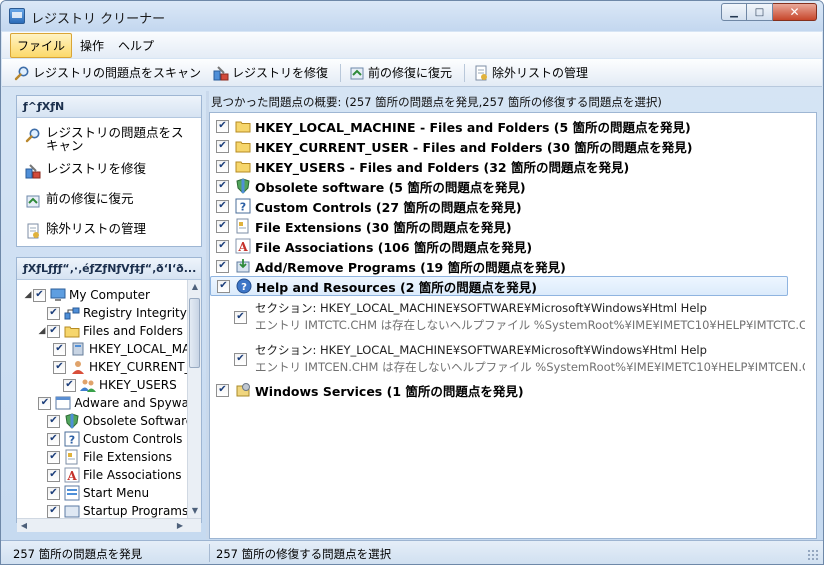  What do you see at coordinates (194, 287) in the screenshot?
I see `scroll-up-arrow: ▲` at bounding box center [194, 287].